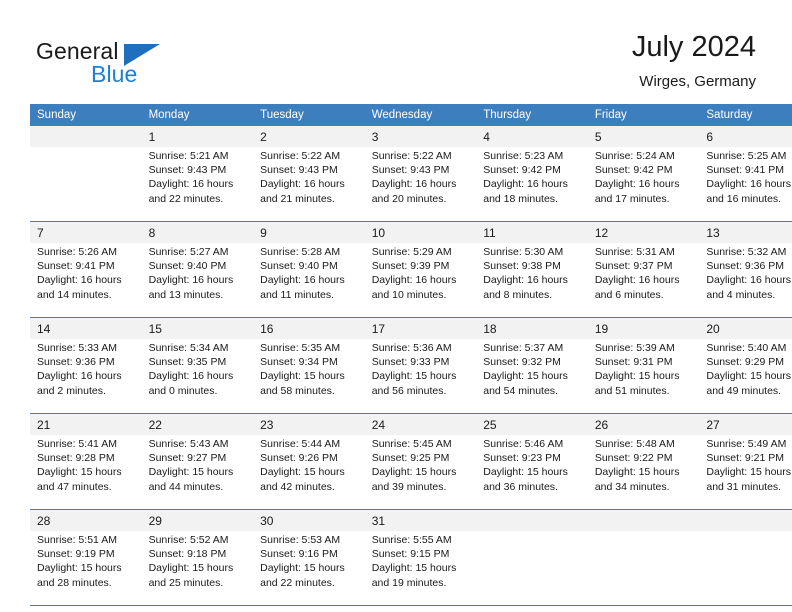  What do you see at coordinates (197, 520) in the screenshot?
I see `day-number: 29` at bounding box center [197, 520].